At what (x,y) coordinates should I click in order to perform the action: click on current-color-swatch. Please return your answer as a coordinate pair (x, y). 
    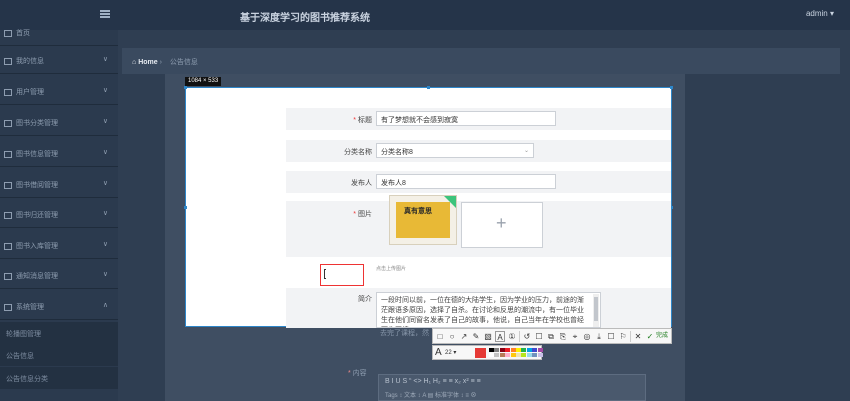
    Looking at the image, I should click on (480, 353).